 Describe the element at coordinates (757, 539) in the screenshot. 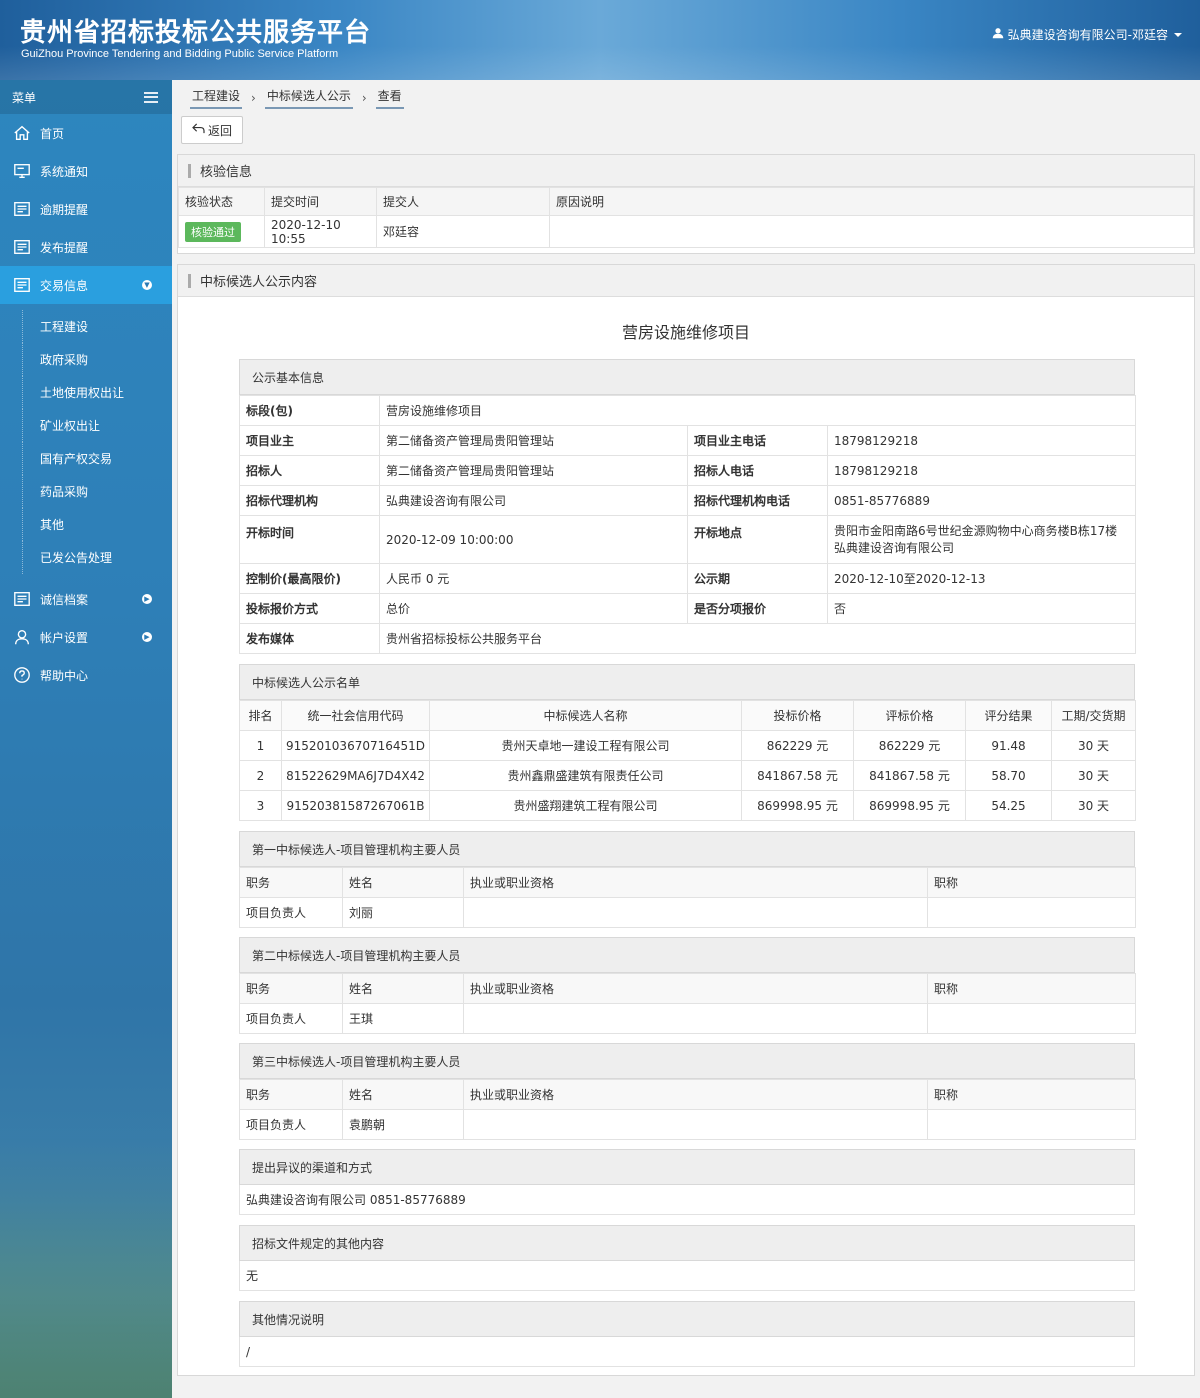

I see `field-label: 开标地点` at that location.